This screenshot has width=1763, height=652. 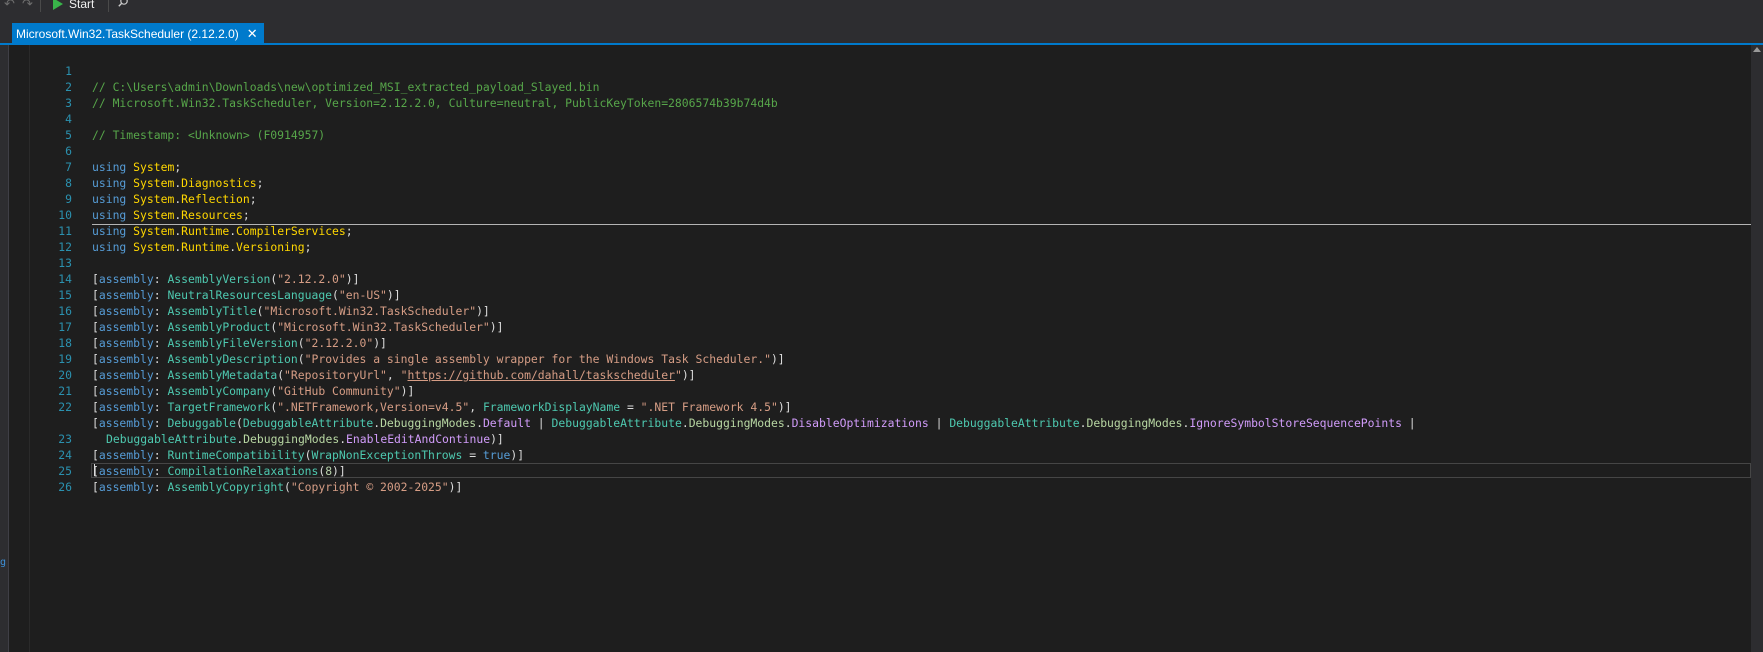 I want to click on code-line: 7 using System.Diagnostics;, so click(x=896, y=166).